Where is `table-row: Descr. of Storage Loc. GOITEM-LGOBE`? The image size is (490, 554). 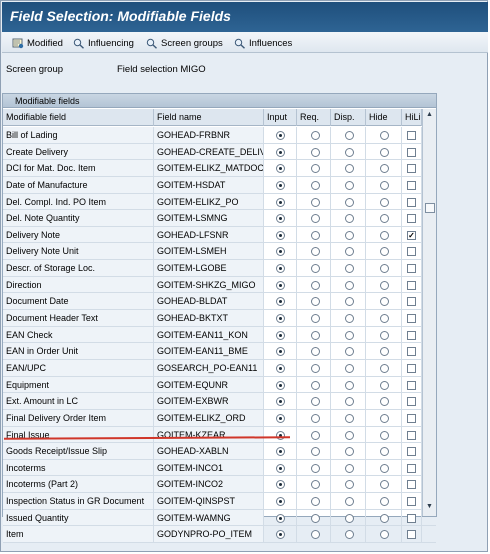 table-row: Descr. of Storage Loc. GOITEM-LGOBE is located at coordinates (219, 268).